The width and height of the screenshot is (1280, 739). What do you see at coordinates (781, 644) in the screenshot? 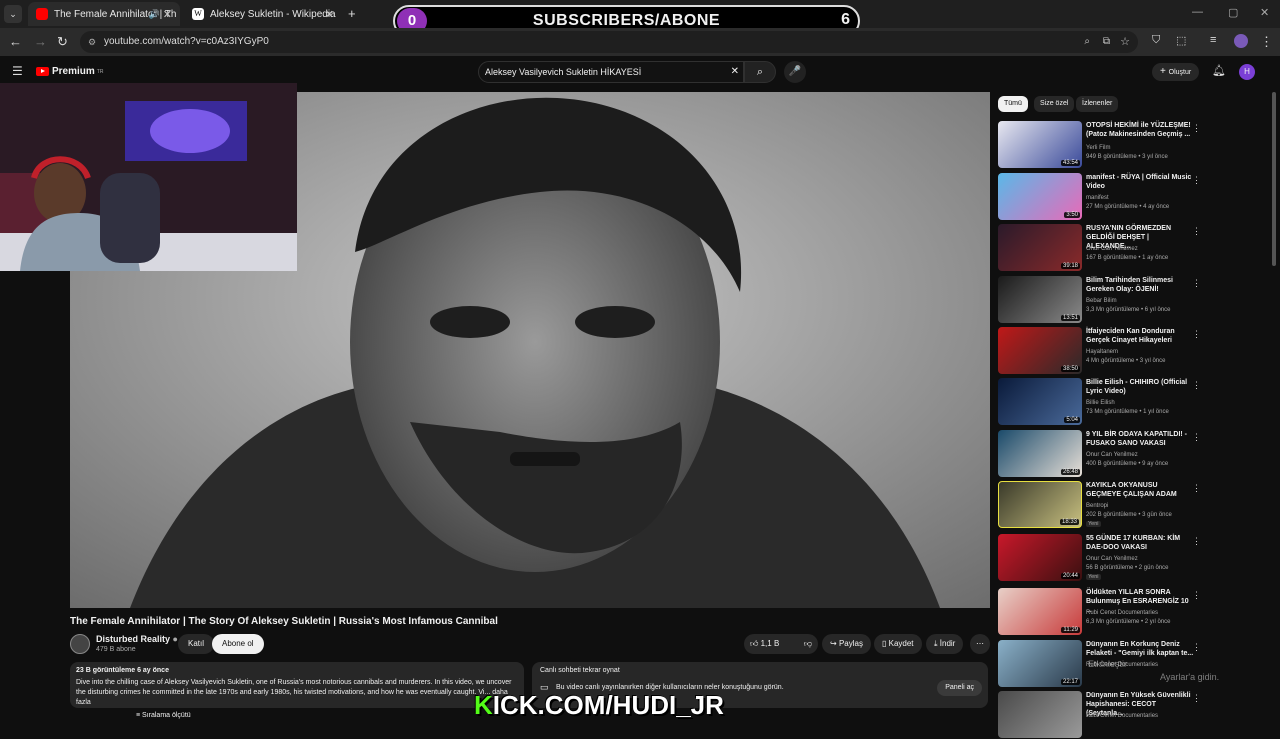
I see `like-dislike-button: 👍︎ 1,1 B 👎︎` at bounding box center [781, 644].